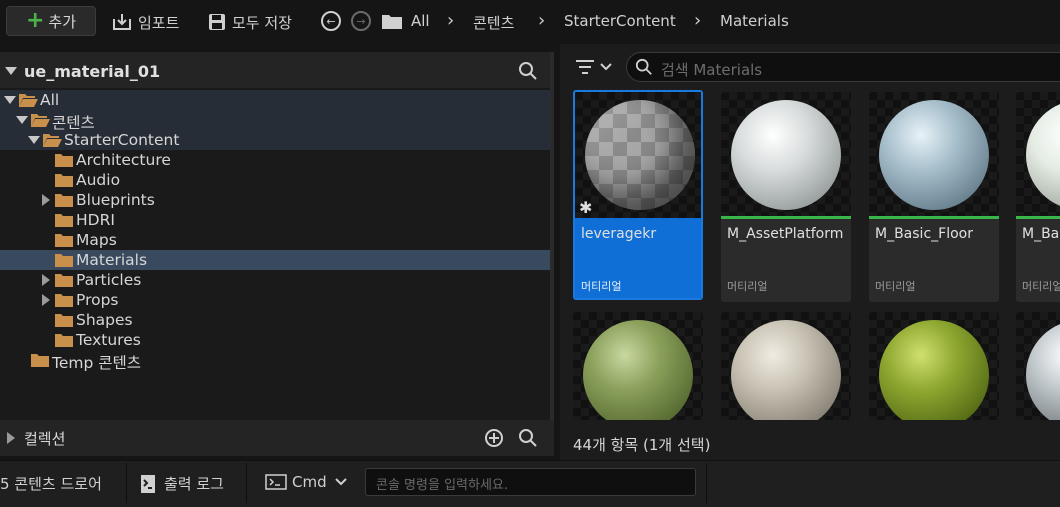 The width and height of the screenshot is (1060, 507). What do you see at coordinates (51, 21) in the screenshot?
I see `add-button: + 추가` at bounding box center [51, 21].